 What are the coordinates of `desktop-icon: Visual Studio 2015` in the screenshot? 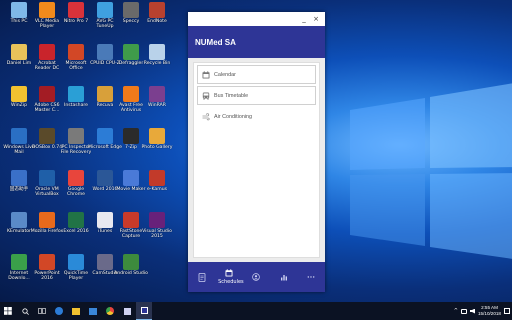 It's located at (157, 225).